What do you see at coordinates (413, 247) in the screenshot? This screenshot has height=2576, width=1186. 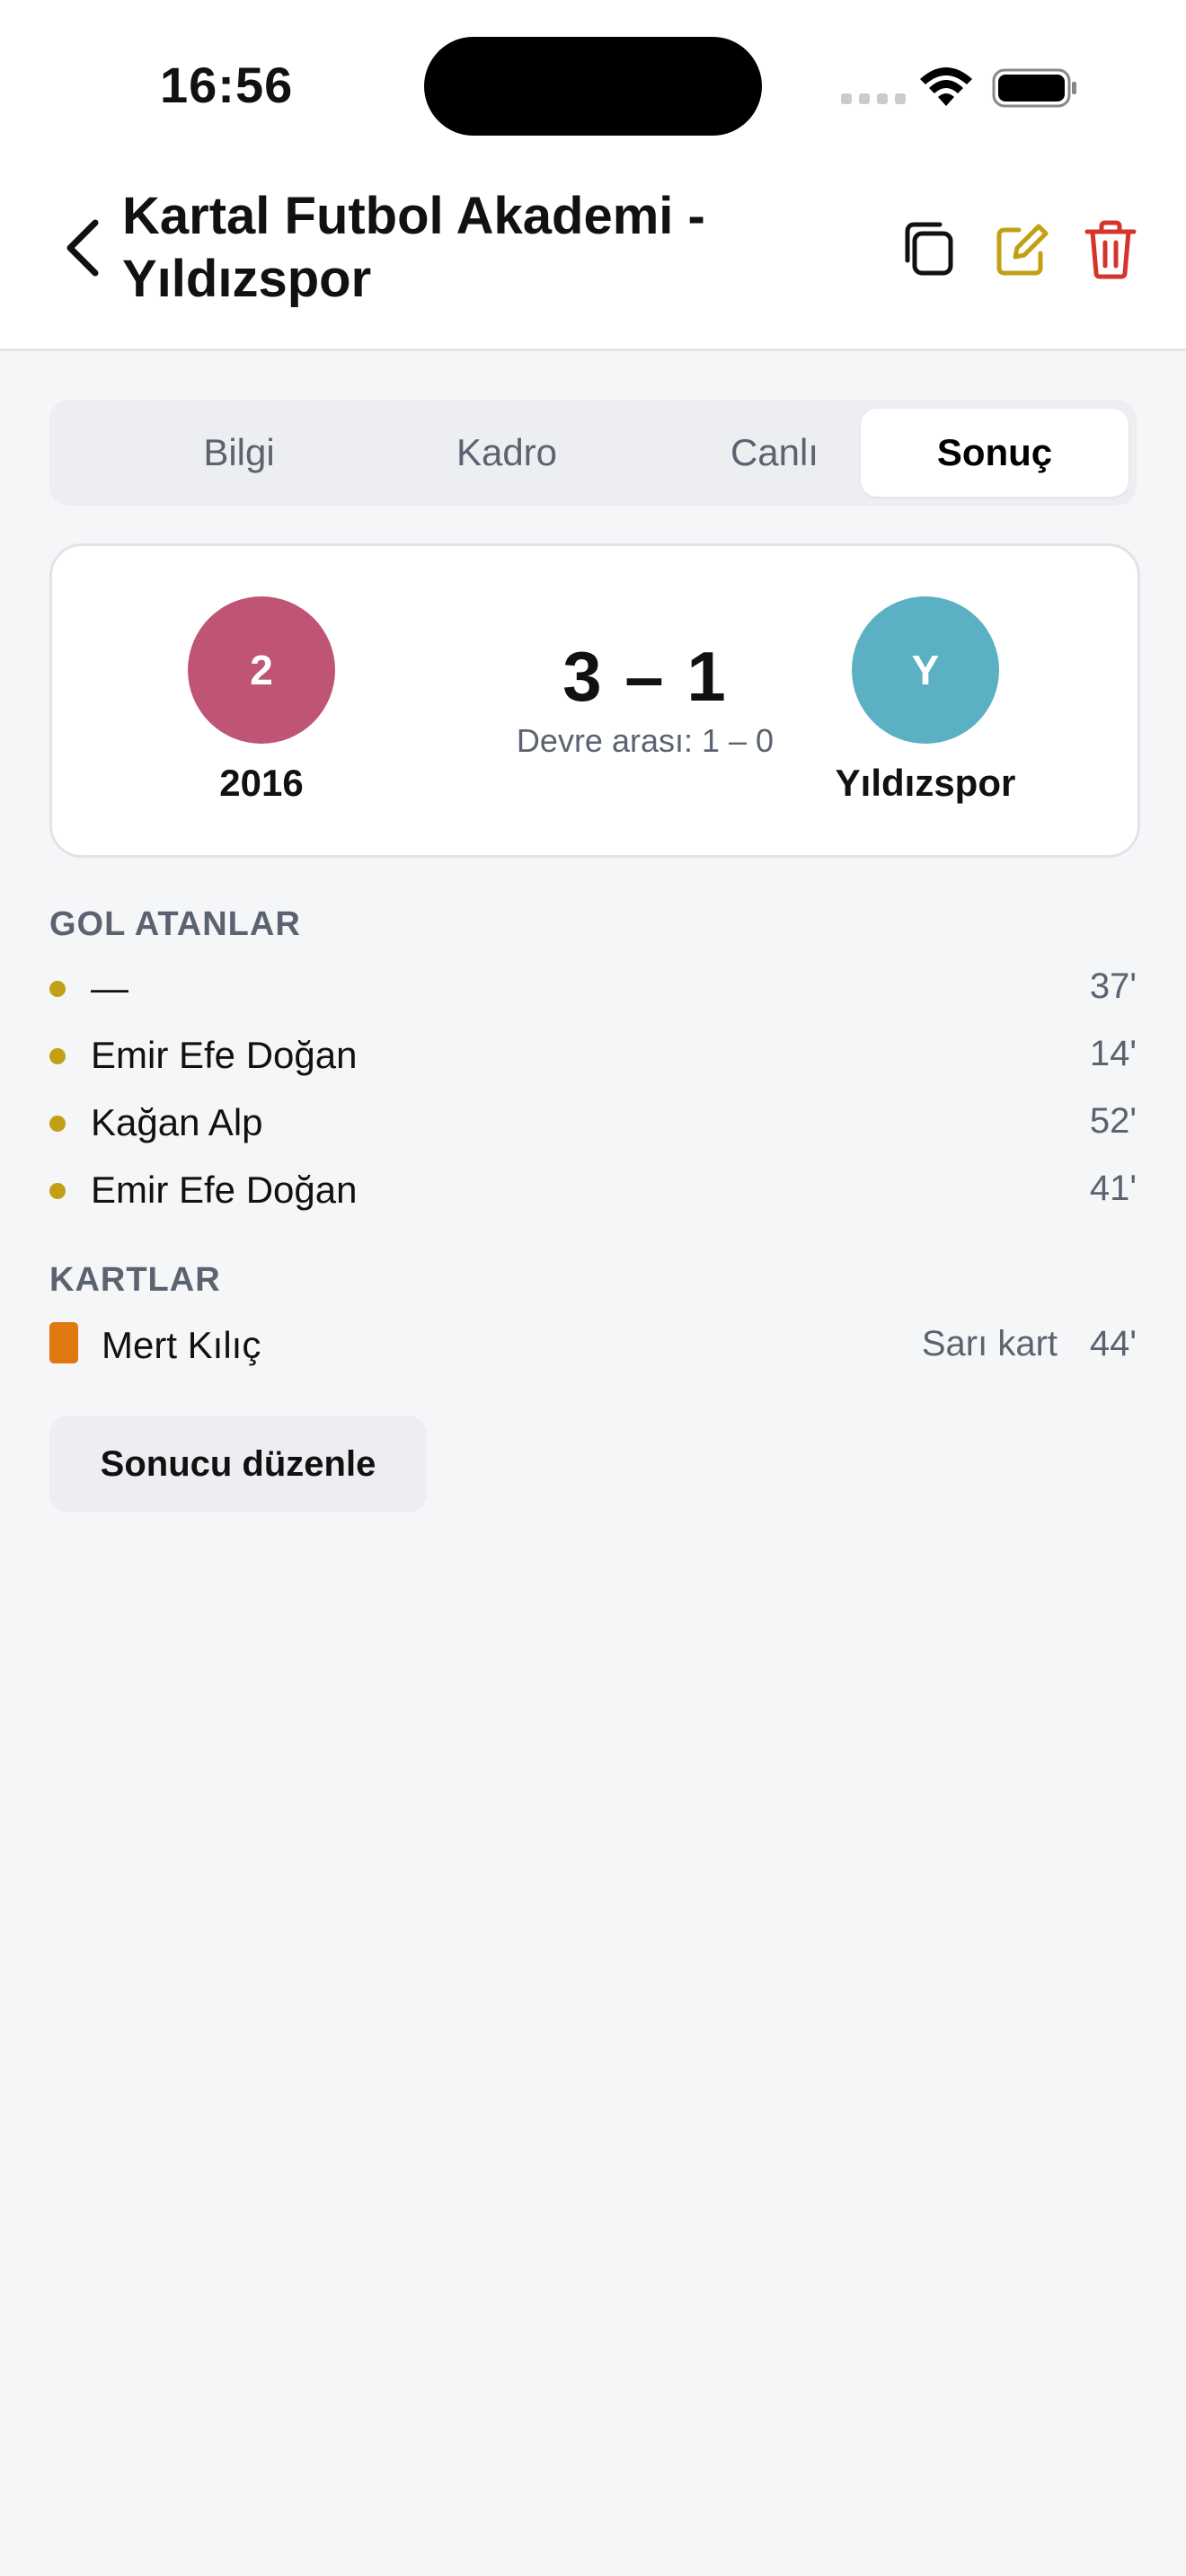 I see `page-title: Kartal Futbol Akademi - Yıldızspor` at bounding box center [413, 247].